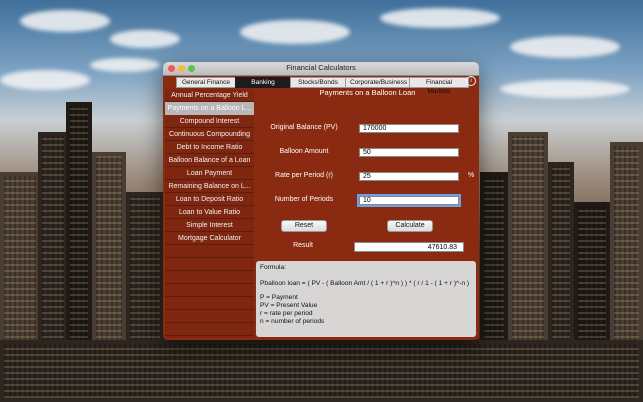 The width and height of the screenshot is (643, 402). I want to click on original-balance-label: Original Balance (PV), so click(304, 127).